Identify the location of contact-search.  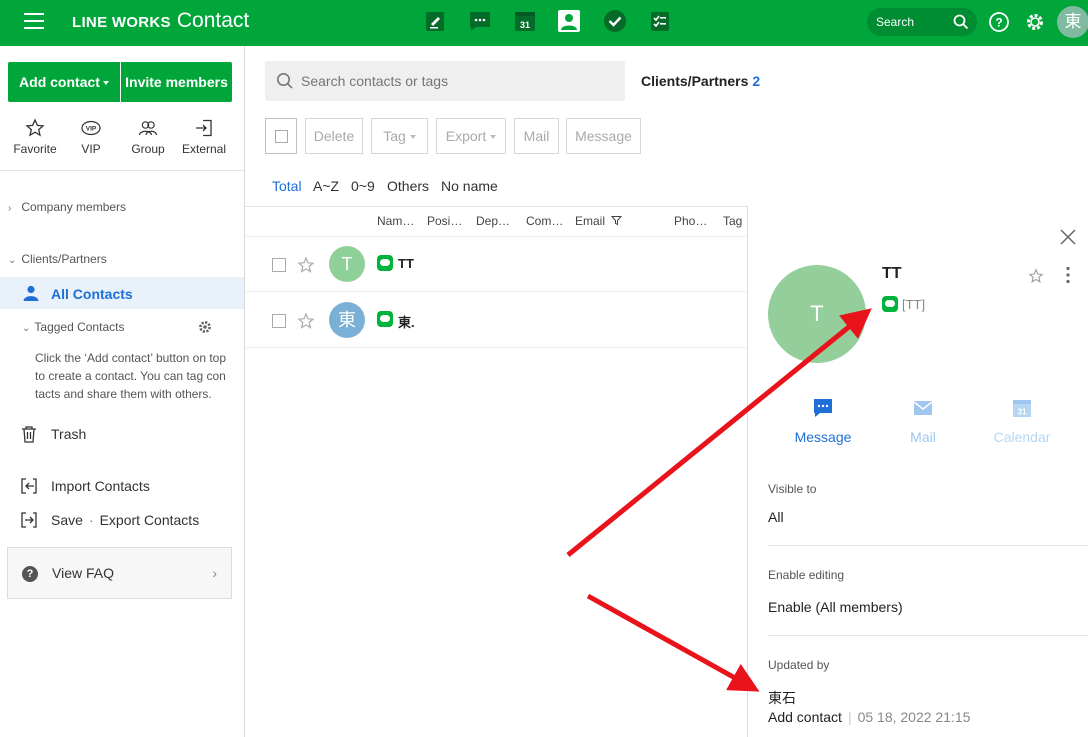
(445, 81).